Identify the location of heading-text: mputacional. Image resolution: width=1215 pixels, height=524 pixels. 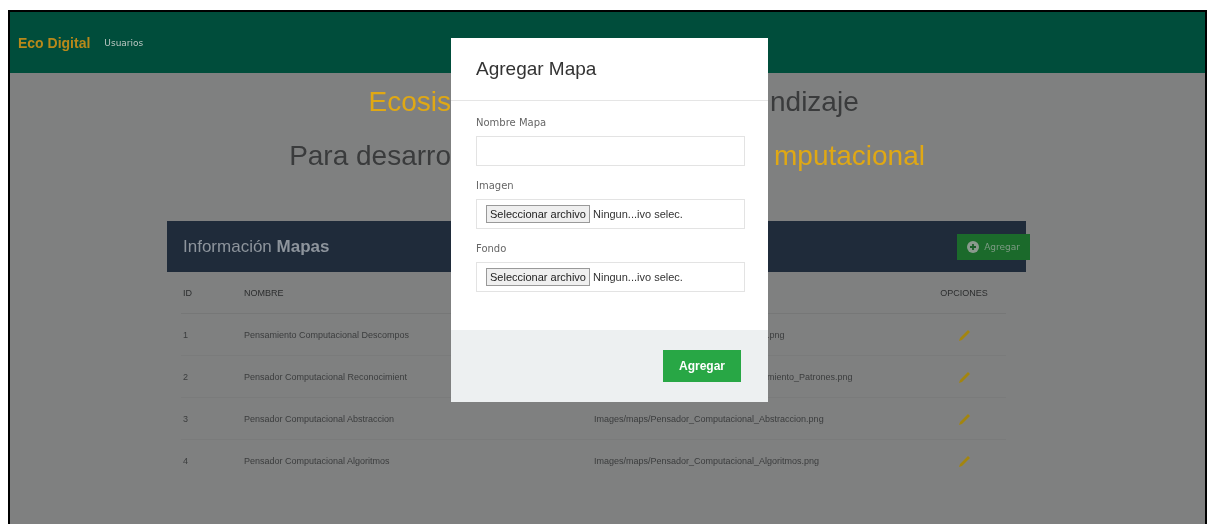
(849, 156).